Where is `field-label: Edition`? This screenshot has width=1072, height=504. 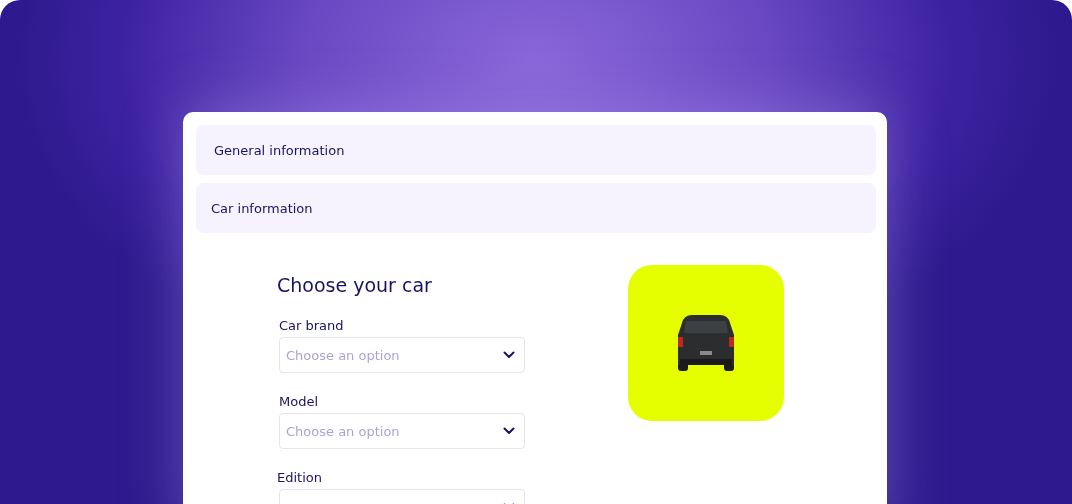
field-label: Edition is located at coordinates (300, 478).